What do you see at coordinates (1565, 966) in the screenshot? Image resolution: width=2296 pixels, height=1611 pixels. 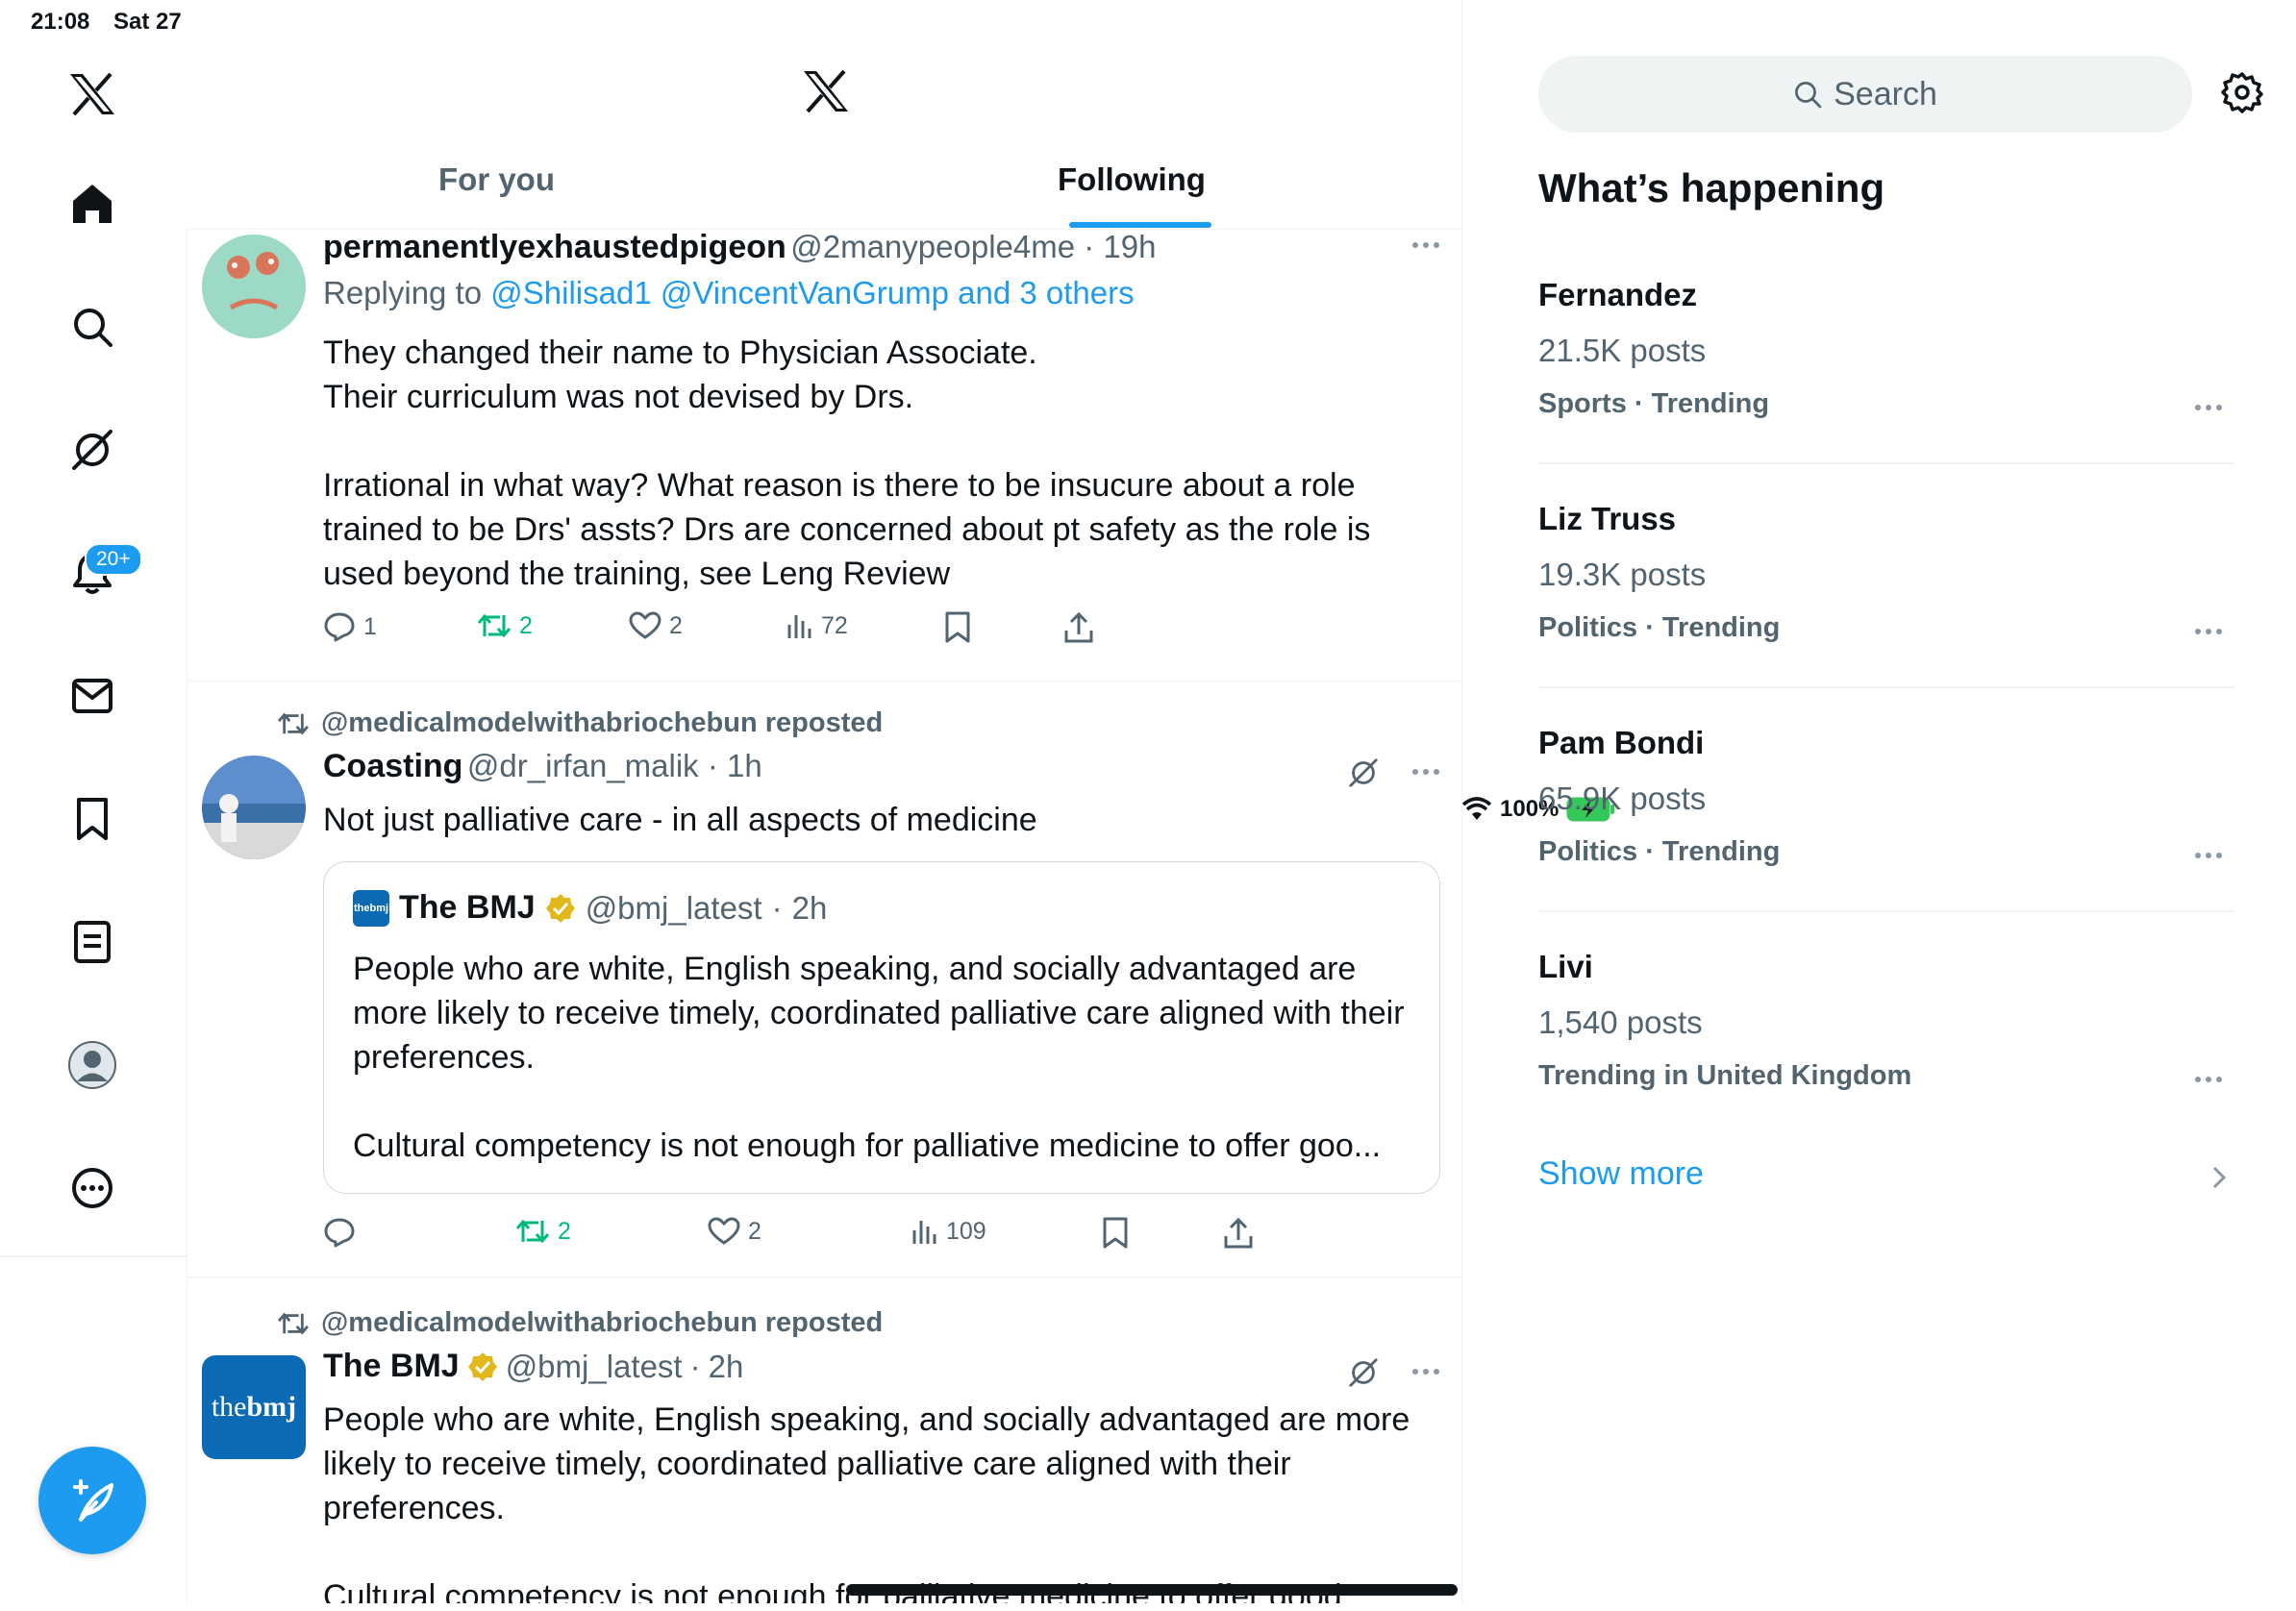 I see `trend-name: Livi` at bounding box center [1565, 966].